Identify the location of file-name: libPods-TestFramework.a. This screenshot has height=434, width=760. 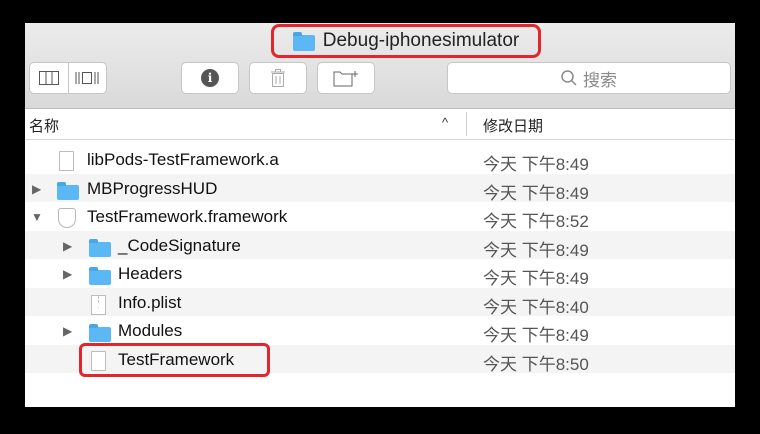
(183, 159).